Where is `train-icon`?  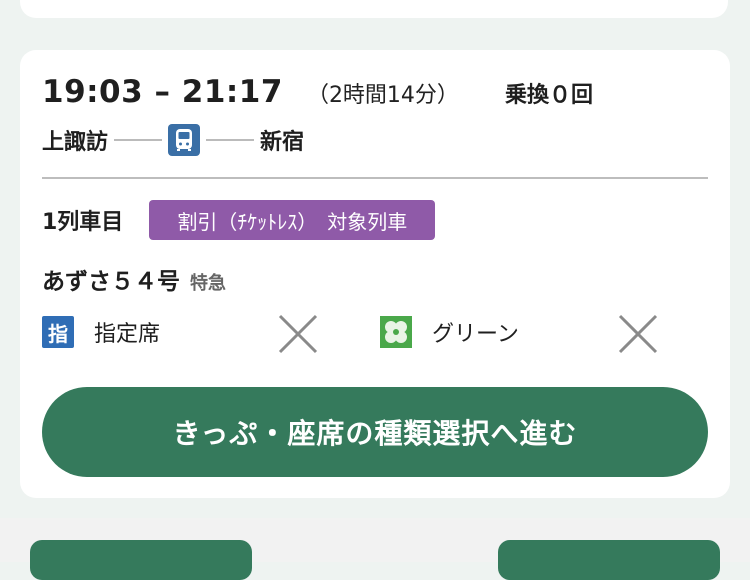 train-icon is located at coordinates (184, 140).